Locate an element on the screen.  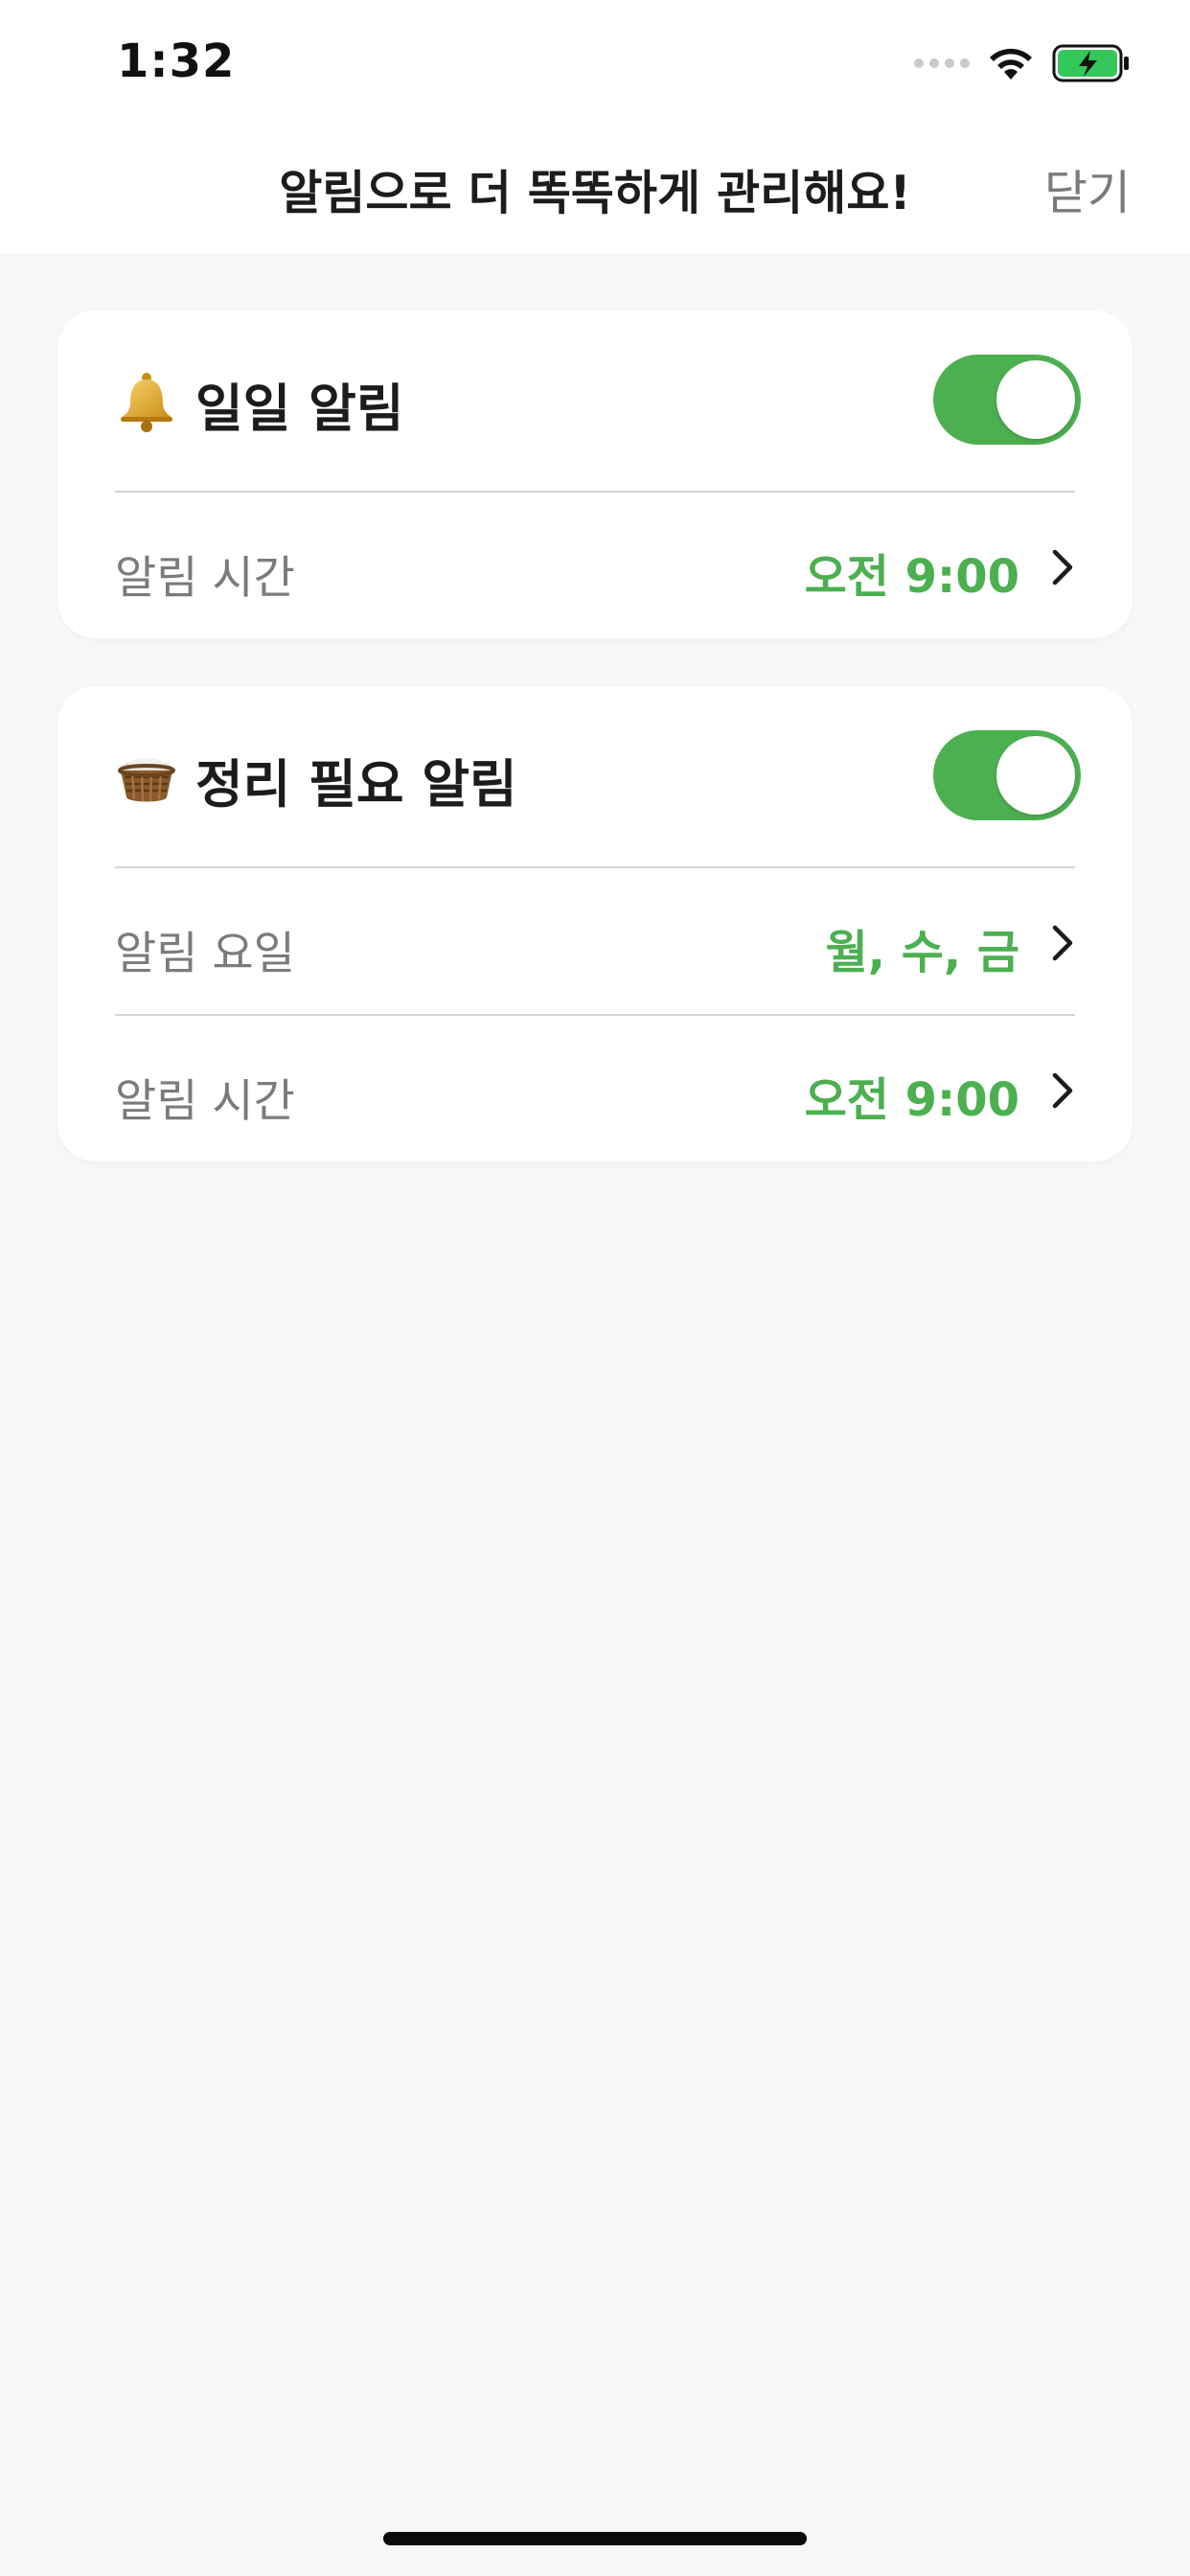
daily-notification-card: 일일 알림 알림 시간 오전 9:00 is located at coordinates (595, 474).